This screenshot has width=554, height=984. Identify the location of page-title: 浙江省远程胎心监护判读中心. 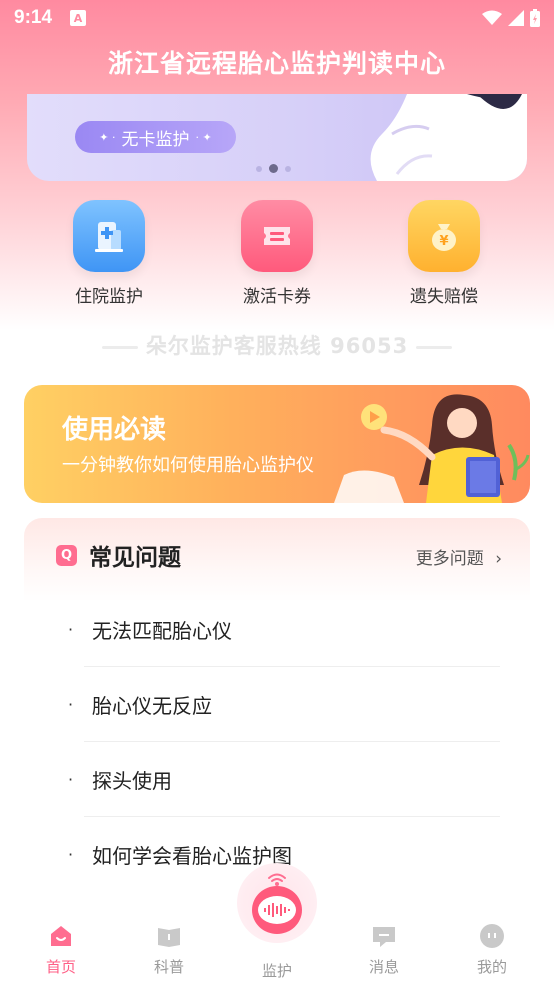
(276, 63).